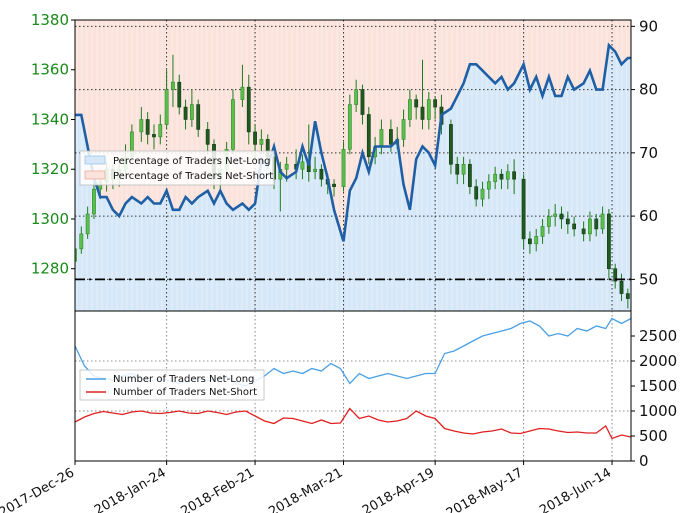 The image size is (680, 513). I want to click on count-axis-ticks: 0 500 1000 1500 2000 2500, so click(654, 398).